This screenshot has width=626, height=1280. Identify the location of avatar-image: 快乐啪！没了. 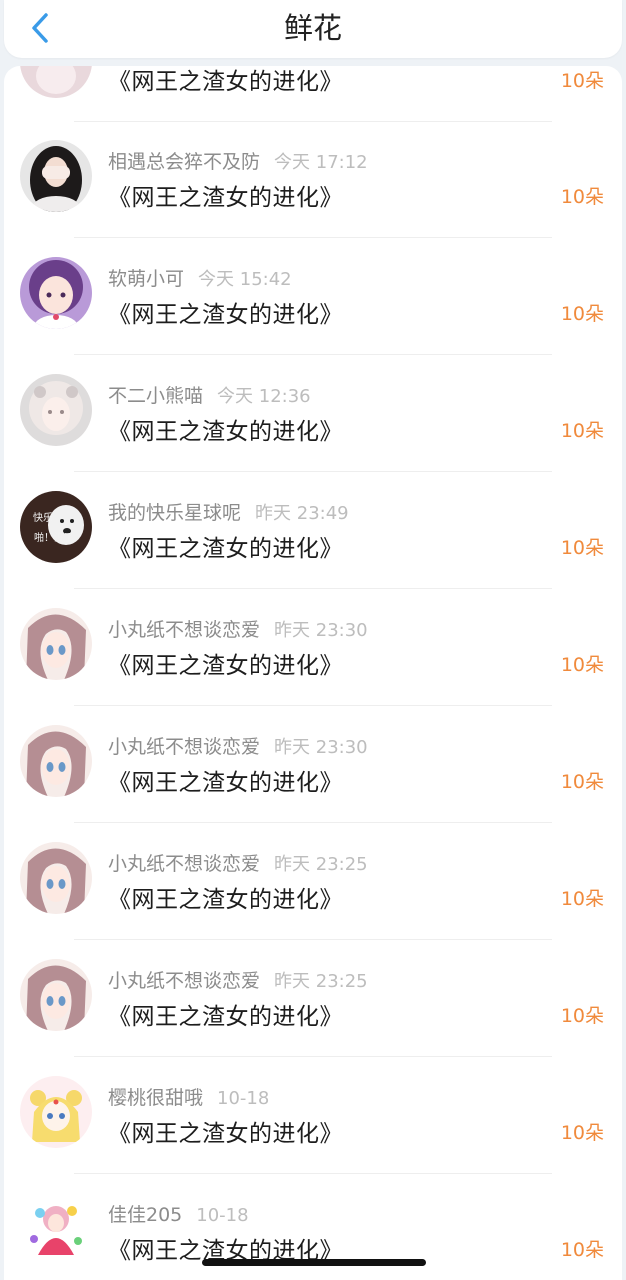
(56, 527).